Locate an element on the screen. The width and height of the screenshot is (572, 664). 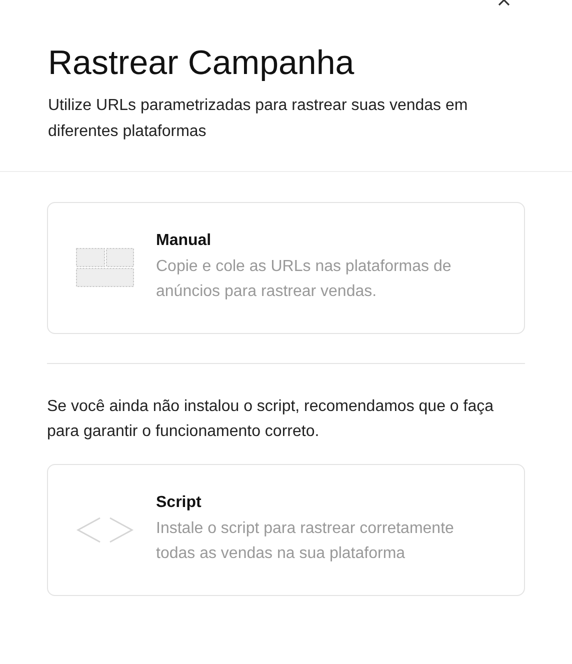
table-layout-icon is located at coordinates (105, 268).